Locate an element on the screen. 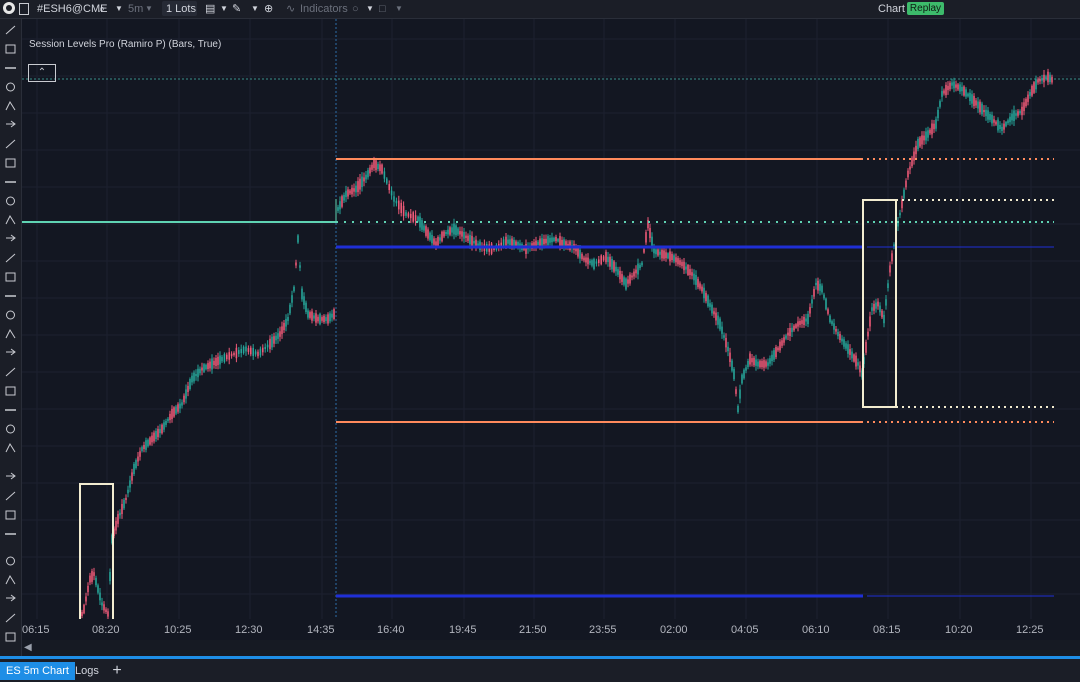 Image resolution: width=1080 pixels, height=682 pixels. square-icon is located at coordinates (11, 598).